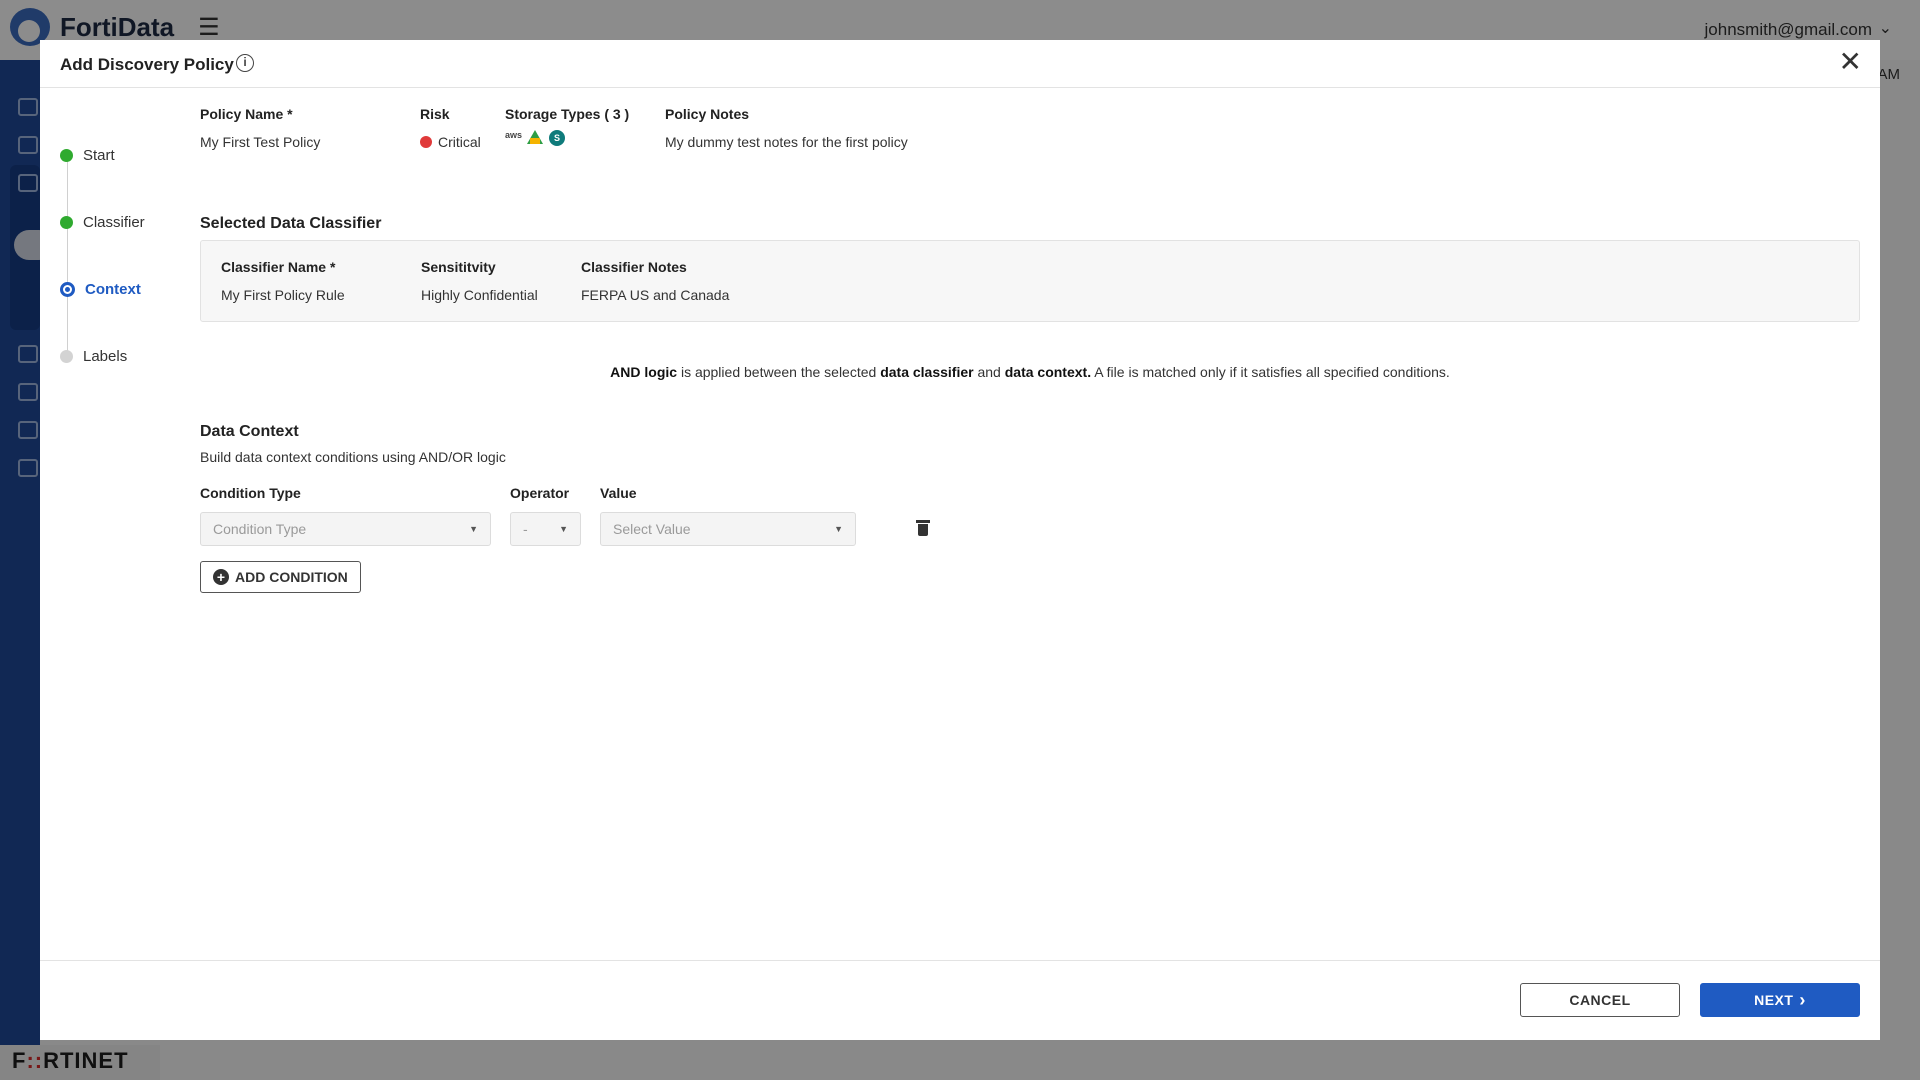  What do you see at coordinates (655, 295) in the screenshot?
I see `classifier-notes-value: FERPA US and Canada` at bounding box center [655, 295].